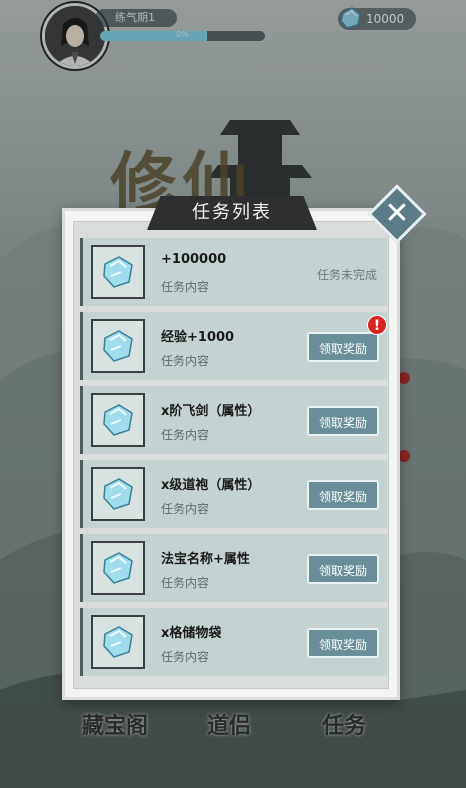 Image resolution: width=466 pixels, height=788 pixels. I want to click on task-name: +100000, so click(194, 259).